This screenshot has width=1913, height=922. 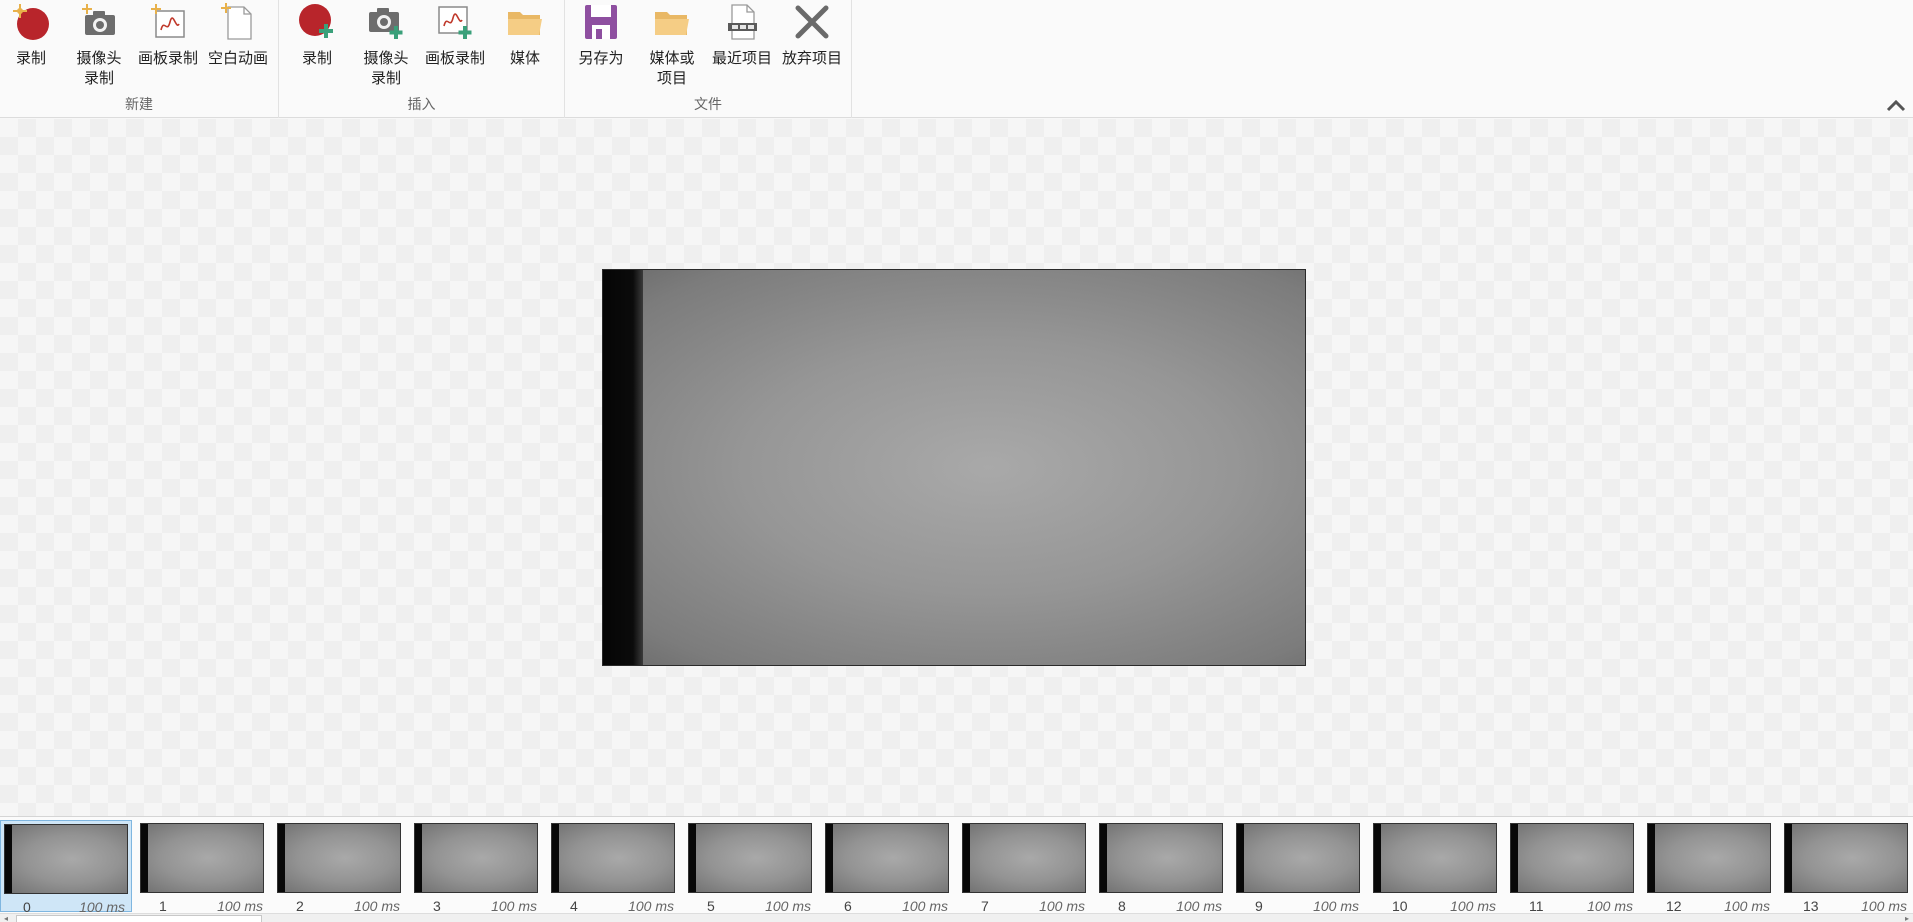 I want to click on frame-number: 13, so click(x=1811, y=906).